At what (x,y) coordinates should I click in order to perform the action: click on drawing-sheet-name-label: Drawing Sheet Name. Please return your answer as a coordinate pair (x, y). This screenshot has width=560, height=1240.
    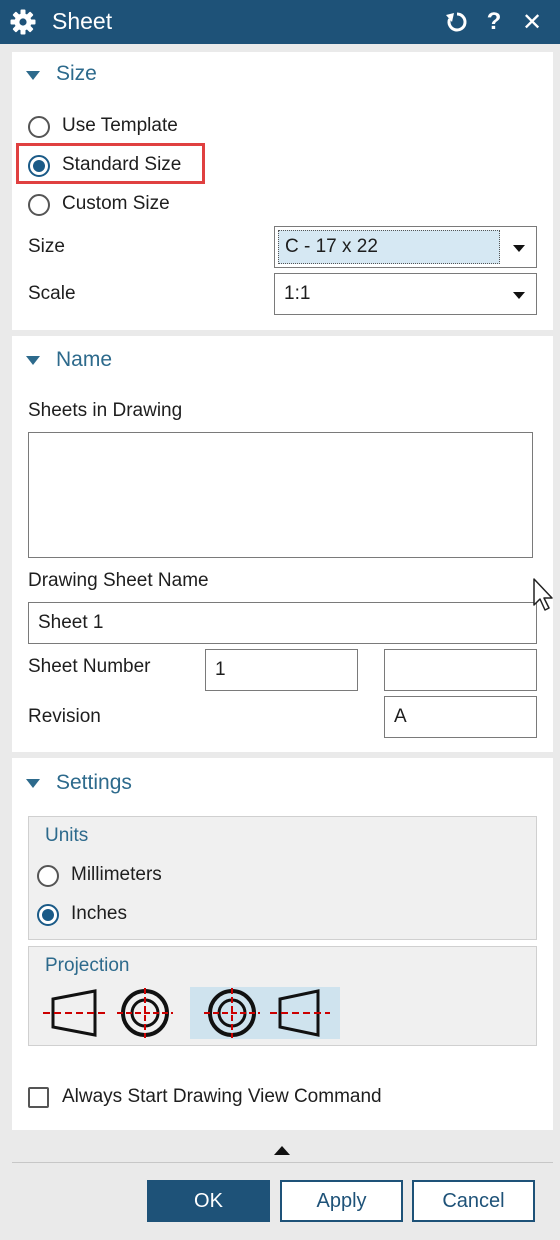
    Looking at the image, I should click on (118, 580).